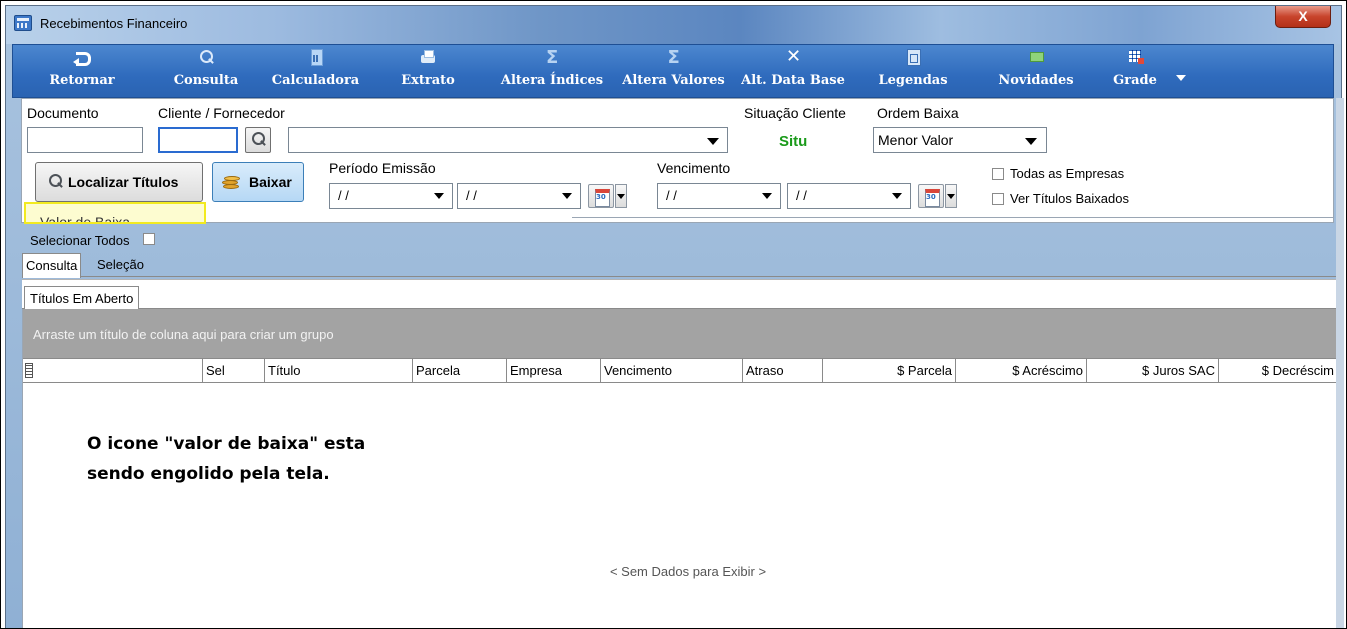 This screenshot has width=1347, height=629. What do you see at coordinates (1153, 371) in the screenshot?
I see `column-header-juros-sac: $ Juros SAC` at bounding box center [1153, 371].